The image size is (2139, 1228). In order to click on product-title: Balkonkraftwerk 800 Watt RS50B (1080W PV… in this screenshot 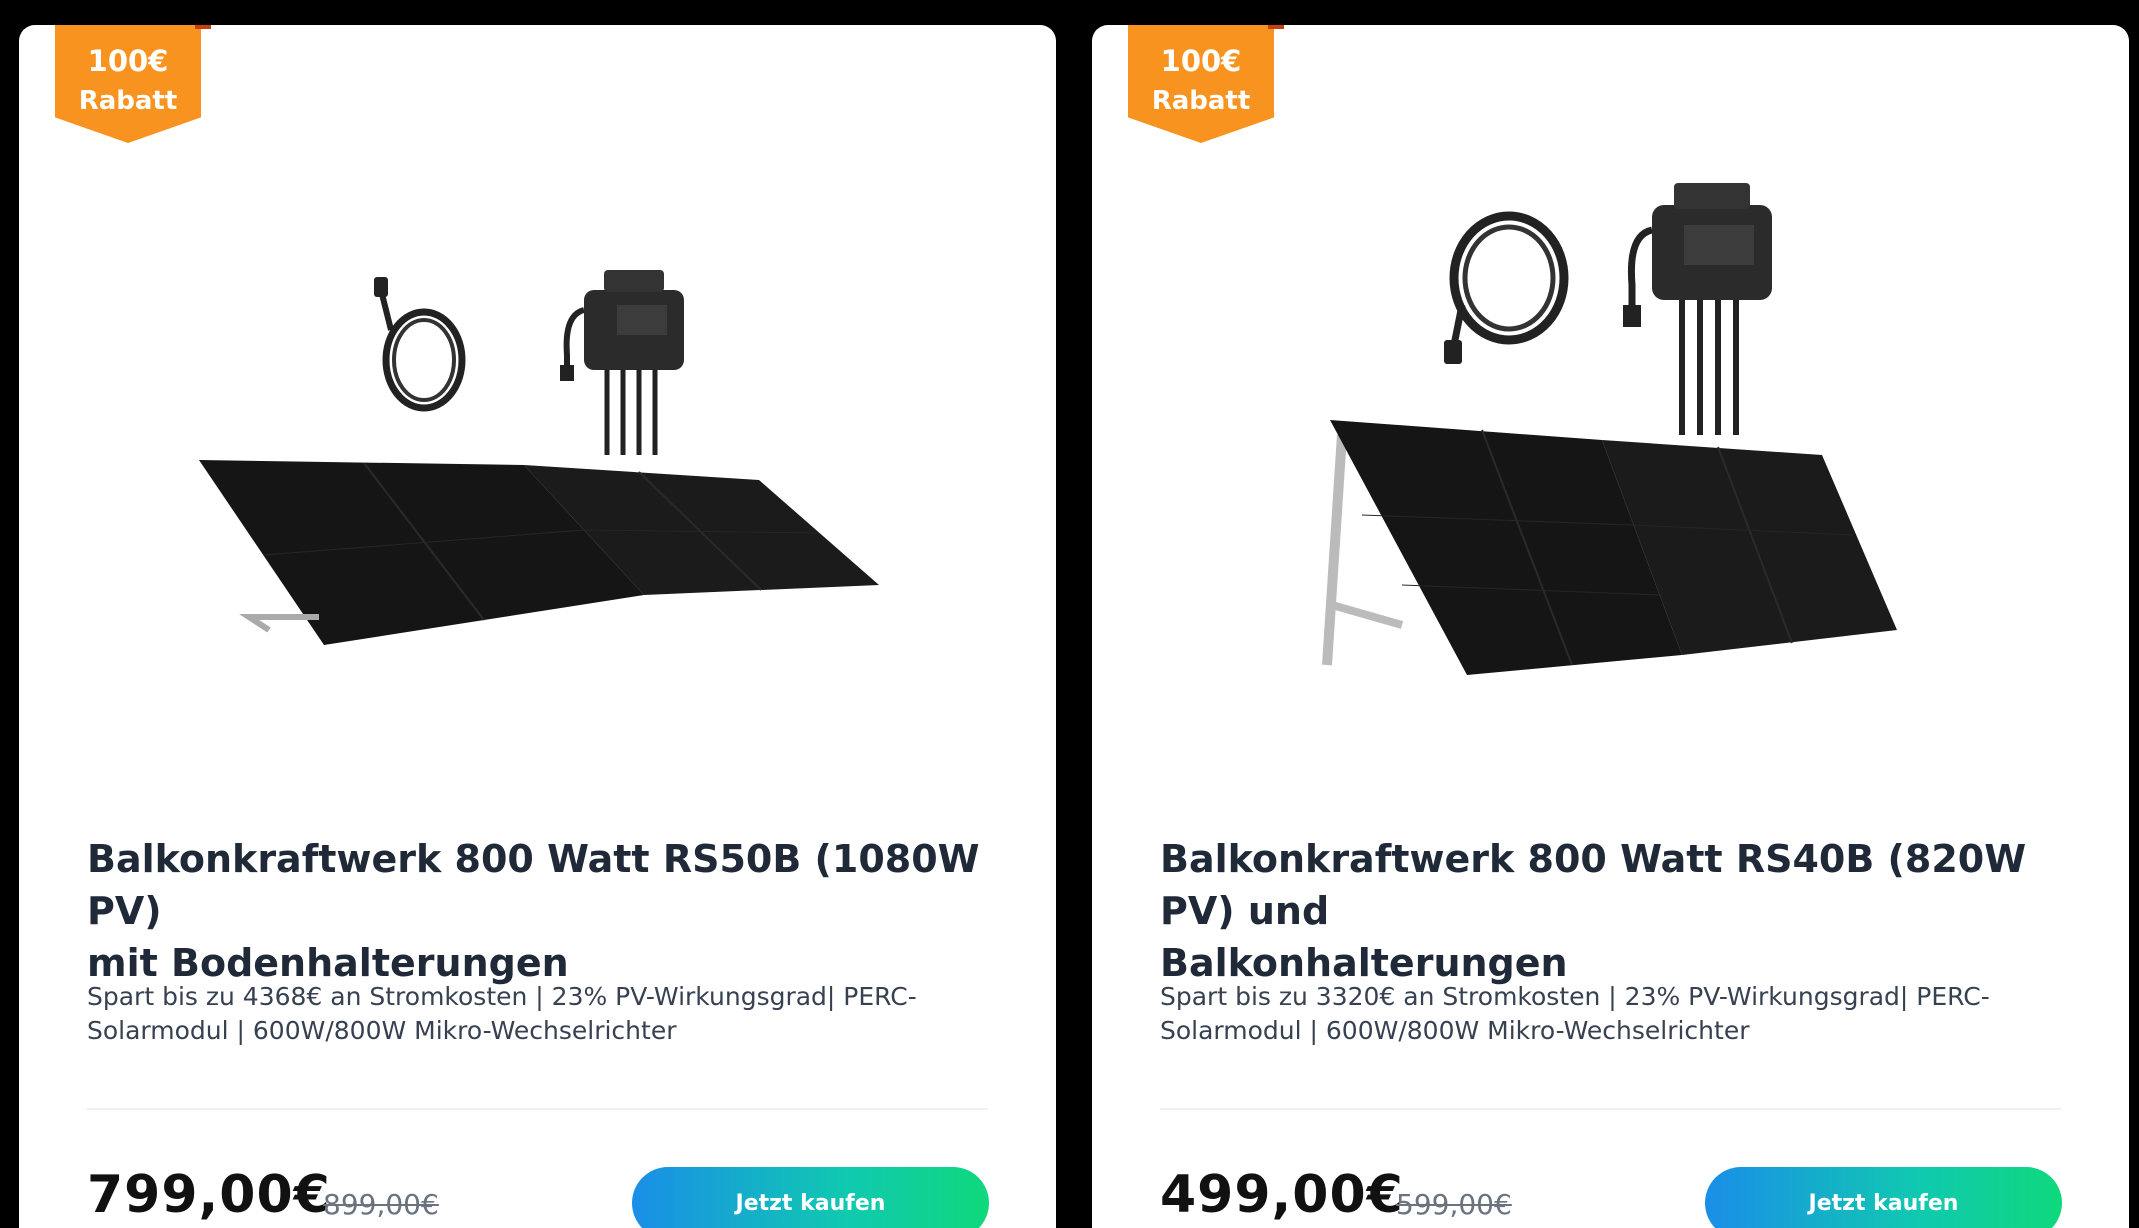, I will do `click(547, 911)`.